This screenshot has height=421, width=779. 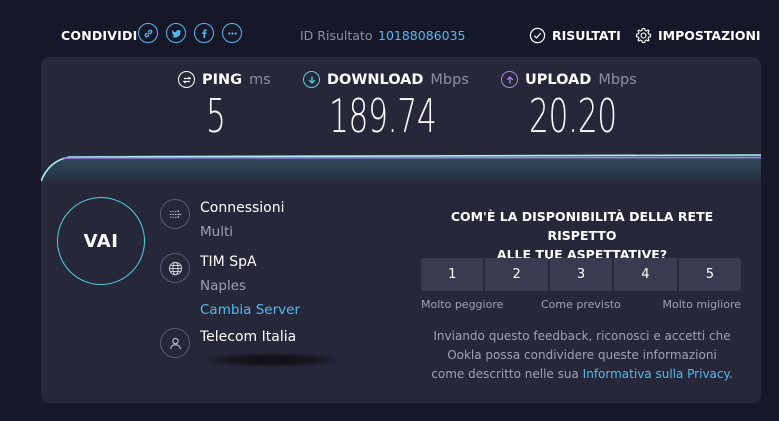 What do you see at coordinates (710, 274) in the screenshot?
I see `rating-button-5: 5` at bounding box center [710, 274].